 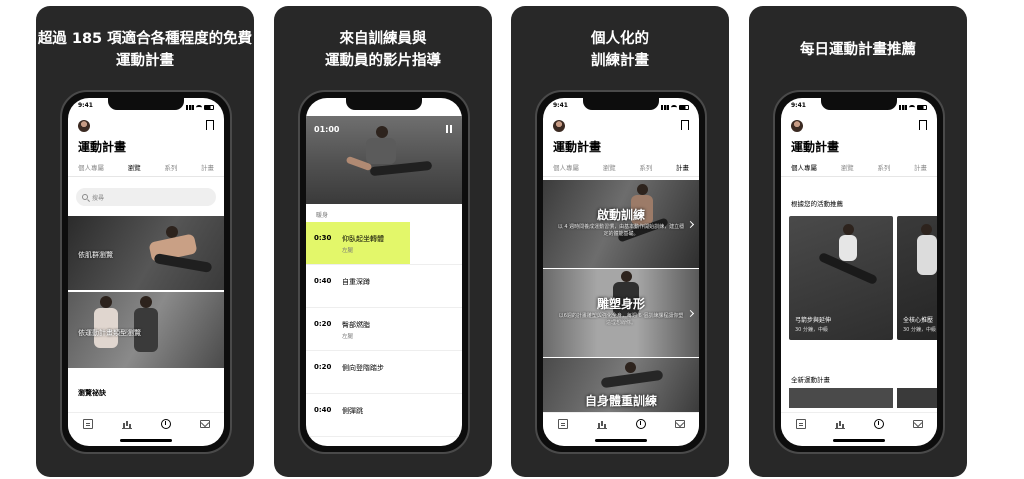 What do you see at coordinates (384, 243) in the screenshot?
I see `exercise-row: 0:30 仰臥起坐轉體 左腿` at bounding box center [384, 243].